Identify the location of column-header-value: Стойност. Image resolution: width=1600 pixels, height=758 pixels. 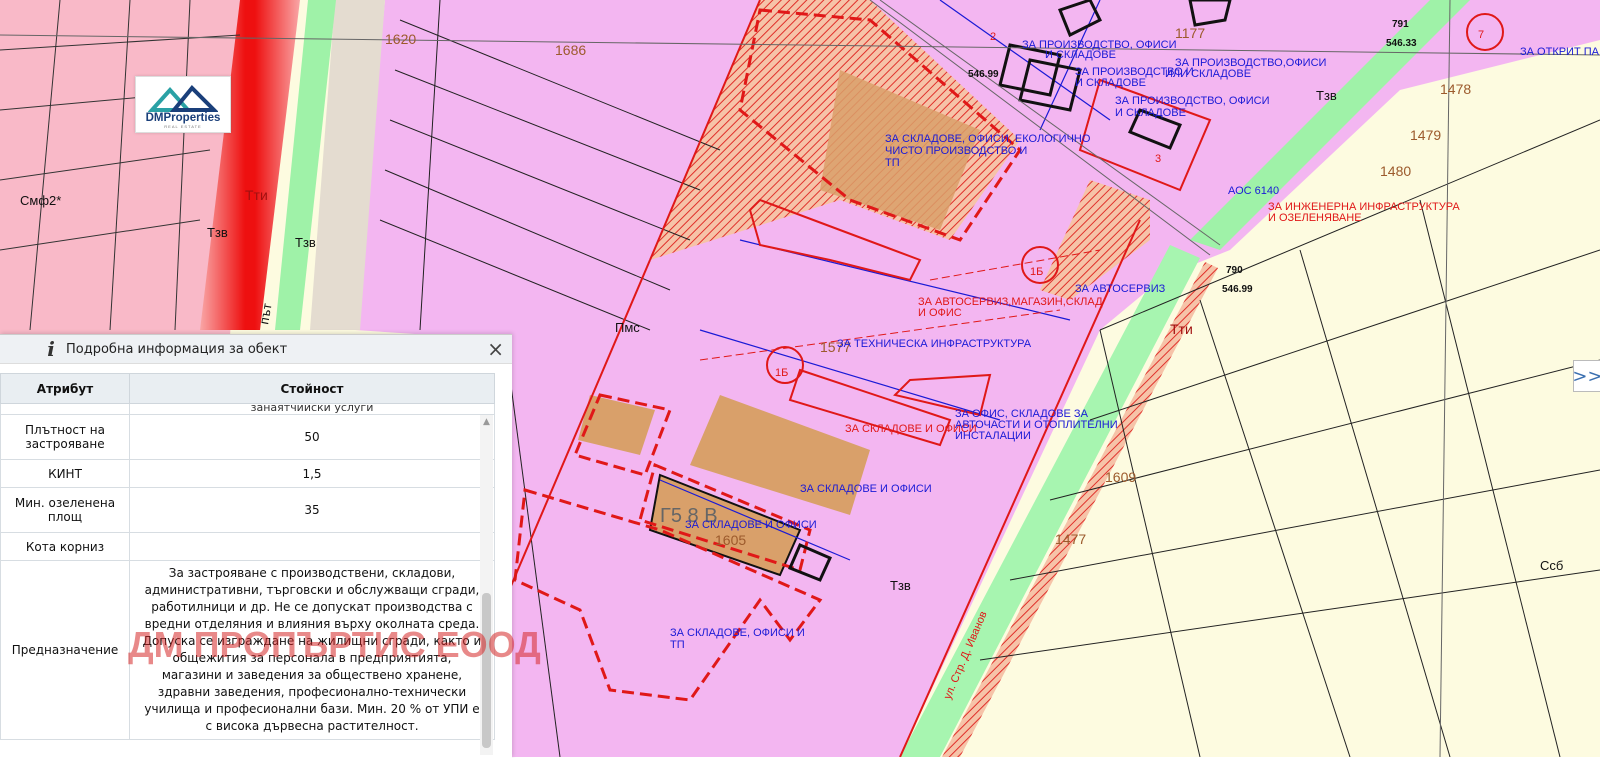
(312, 388).